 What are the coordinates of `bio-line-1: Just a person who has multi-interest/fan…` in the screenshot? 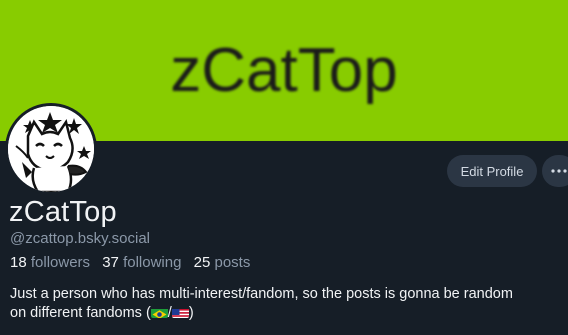 It's located at (261, 294).